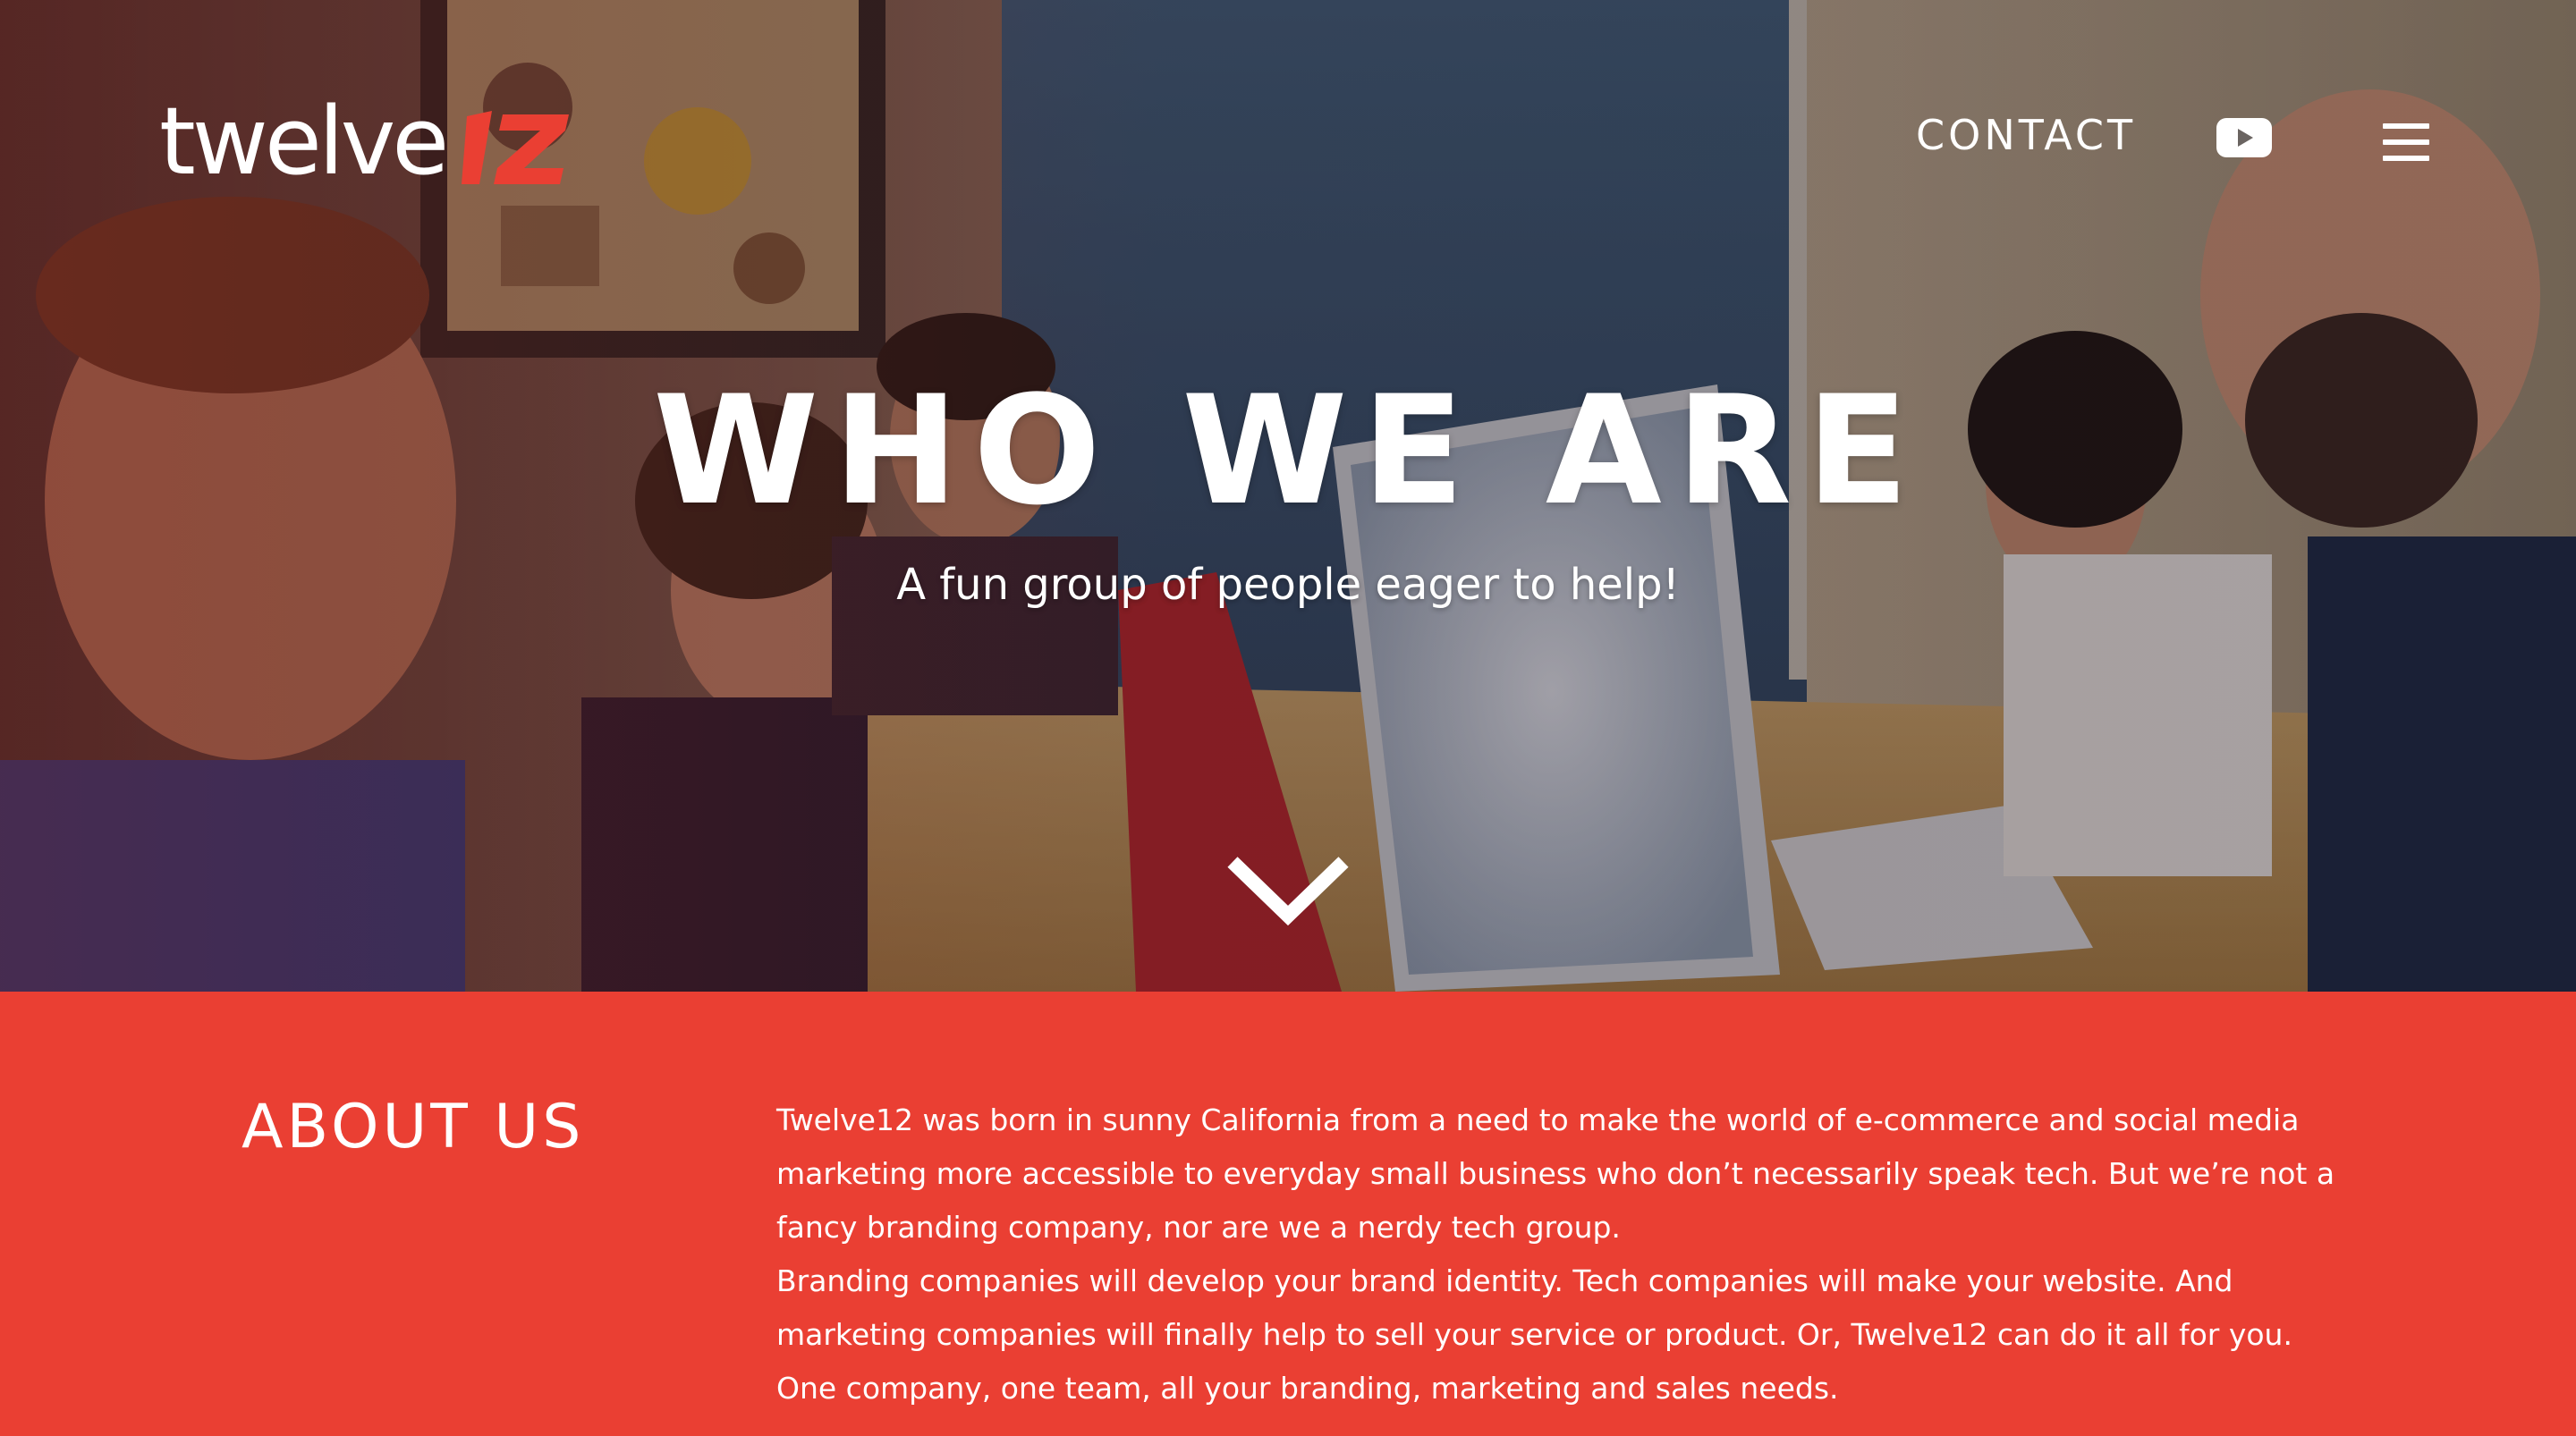 The width and height of the screenshot is (2576, 1436). Describe the element at coordinates (1288, 889) in the screenshot. I see `chevron-down-icon` at that location.